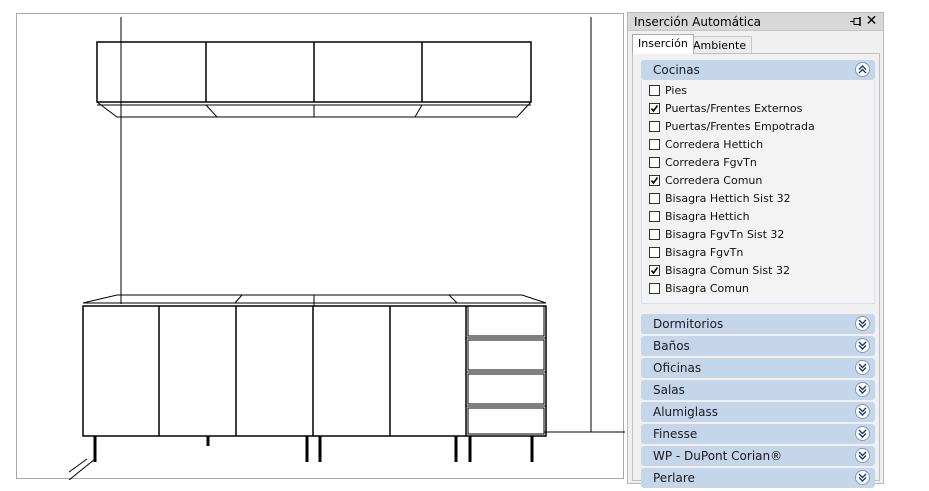 Image resolution: width=929 pixels, height=491 pixels. What do you see at coordinates (725, 234) in the screenshot?
I see `item-label: Bisagra FgvTn Sist 32` at bounding box center [725, 234].